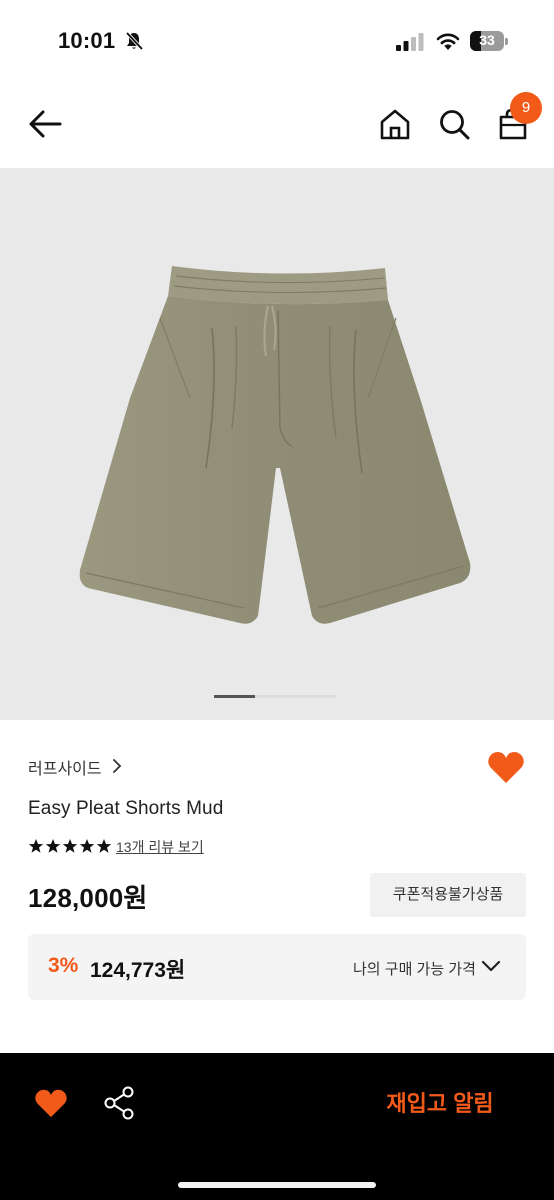 The image size is (554, 1200). Describe the element at coordinates (51, 1103) in the screenshot. I see `heart-icon` at that location.